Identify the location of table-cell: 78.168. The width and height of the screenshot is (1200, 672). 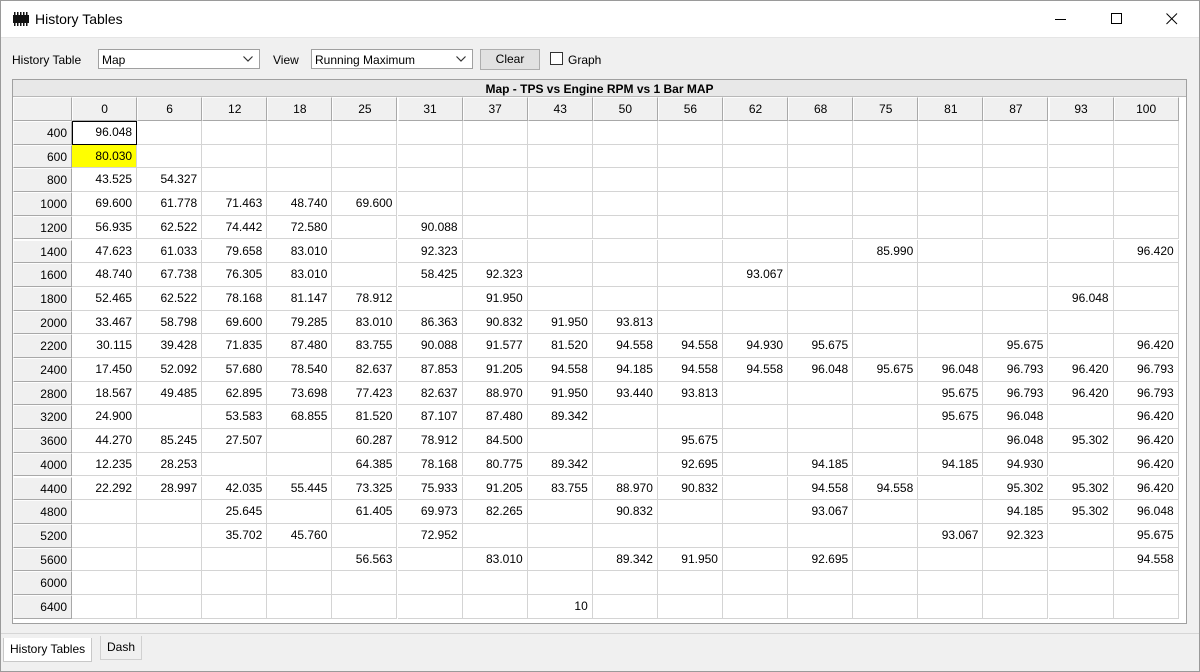
(430, 464).